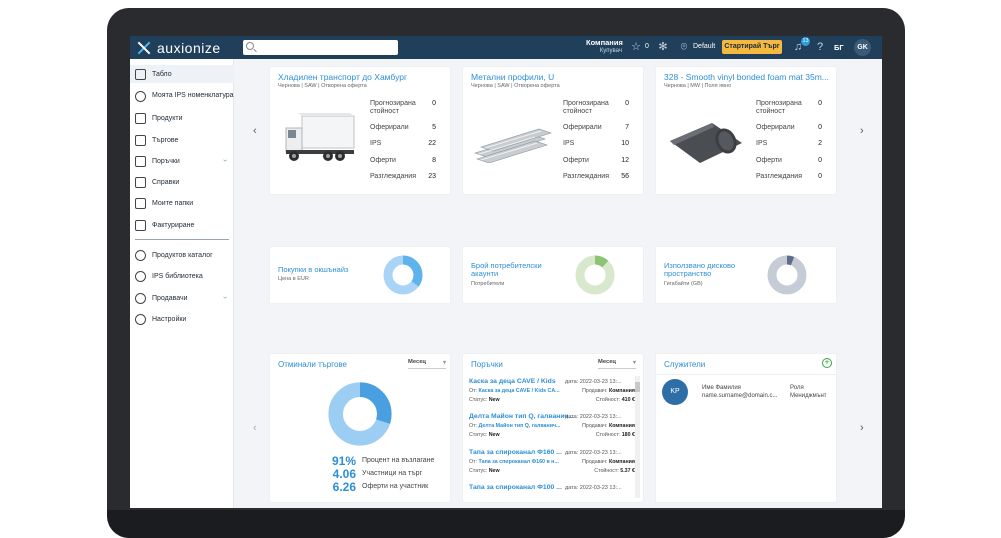 This screenshot has width=1001, height=538. Describe the element at coordinates (839, 47) in the screenshot. I see `language-switcher: БГ` at that location.